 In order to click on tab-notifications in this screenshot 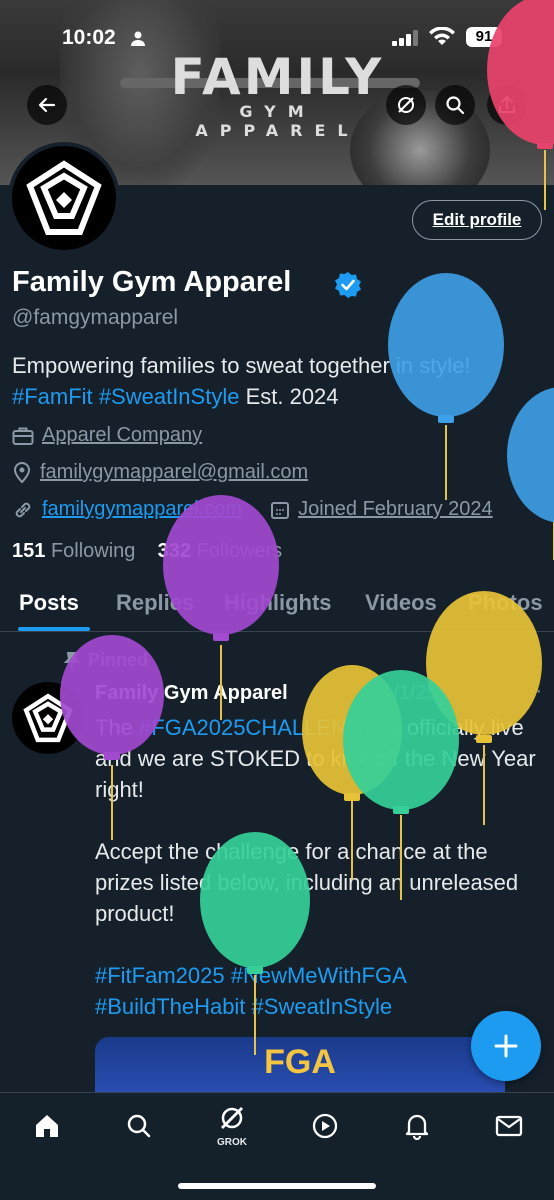, I will do `click(417, 1126)`.